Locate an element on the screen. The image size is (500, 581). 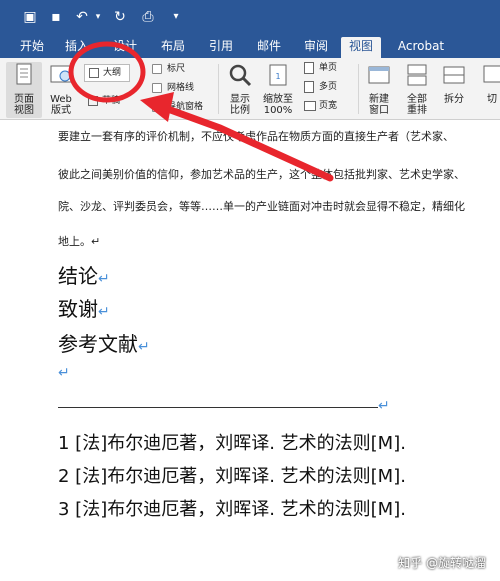
annotation-arrow-shaft is located at coordinates (247, 143).